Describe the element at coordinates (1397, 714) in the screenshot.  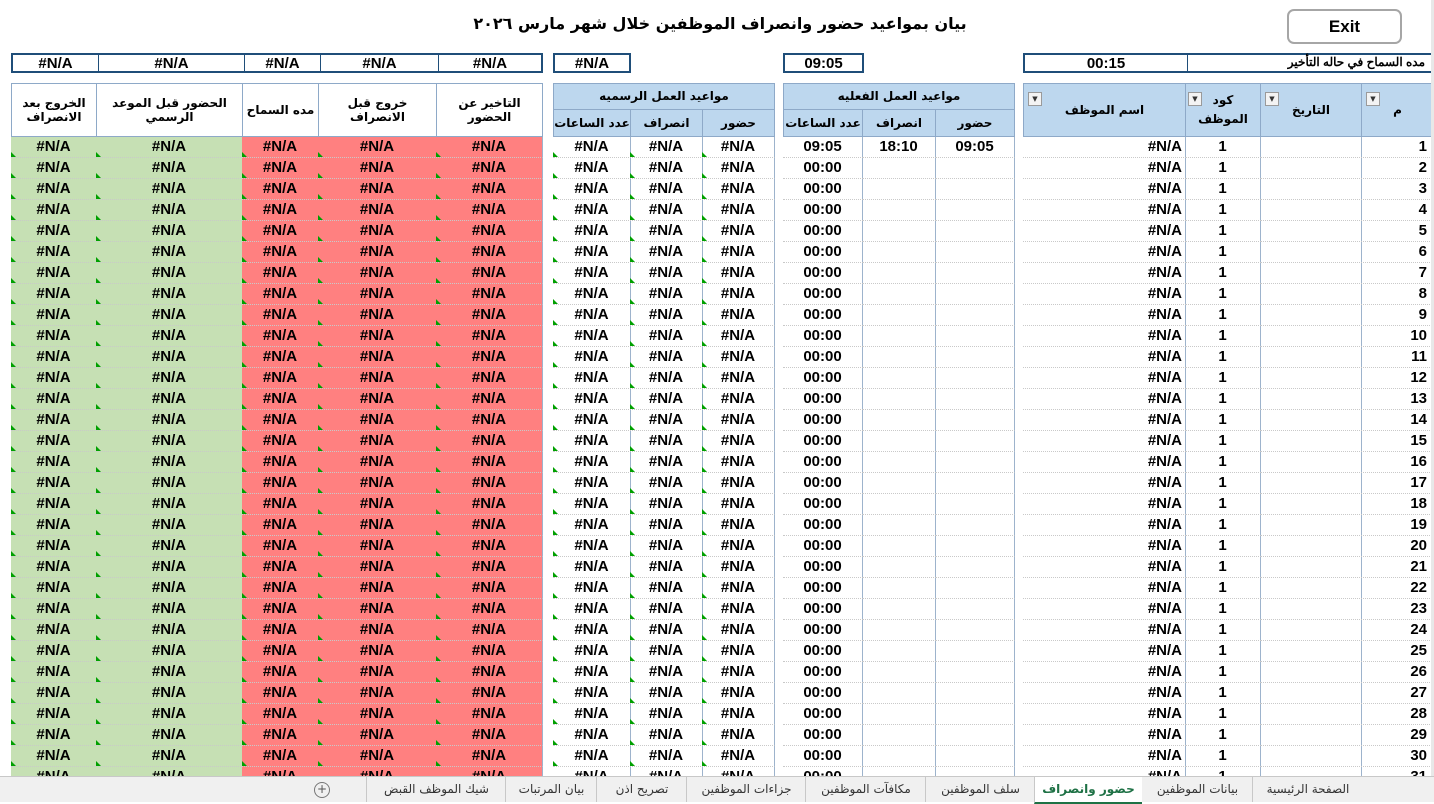
I see `cell-num: 28` at that location.